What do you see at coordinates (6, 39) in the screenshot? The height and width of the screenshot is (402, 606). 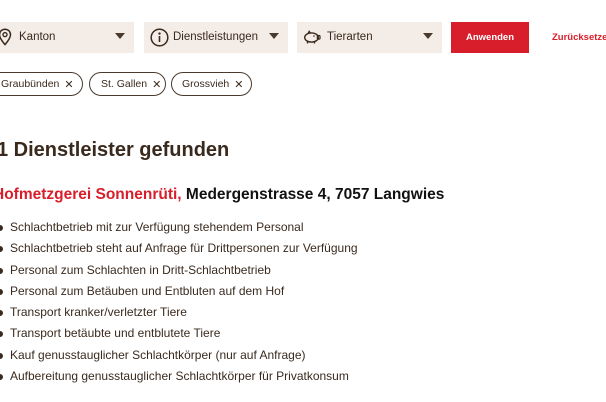 I see `location-pin-icon` at bounding box center [6, 39].